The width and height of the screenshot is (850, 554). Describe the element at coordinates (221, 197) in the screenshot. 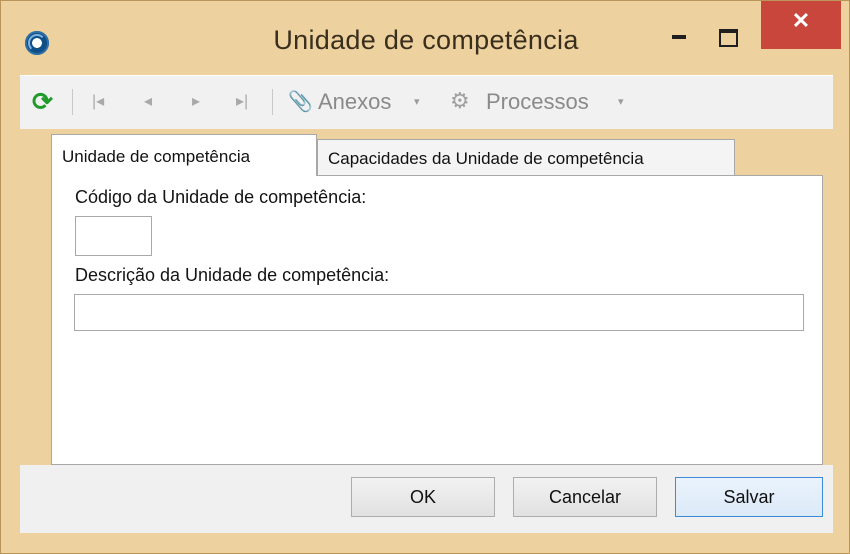

I see `code-label: Código da Unidade de competência:` at that location.